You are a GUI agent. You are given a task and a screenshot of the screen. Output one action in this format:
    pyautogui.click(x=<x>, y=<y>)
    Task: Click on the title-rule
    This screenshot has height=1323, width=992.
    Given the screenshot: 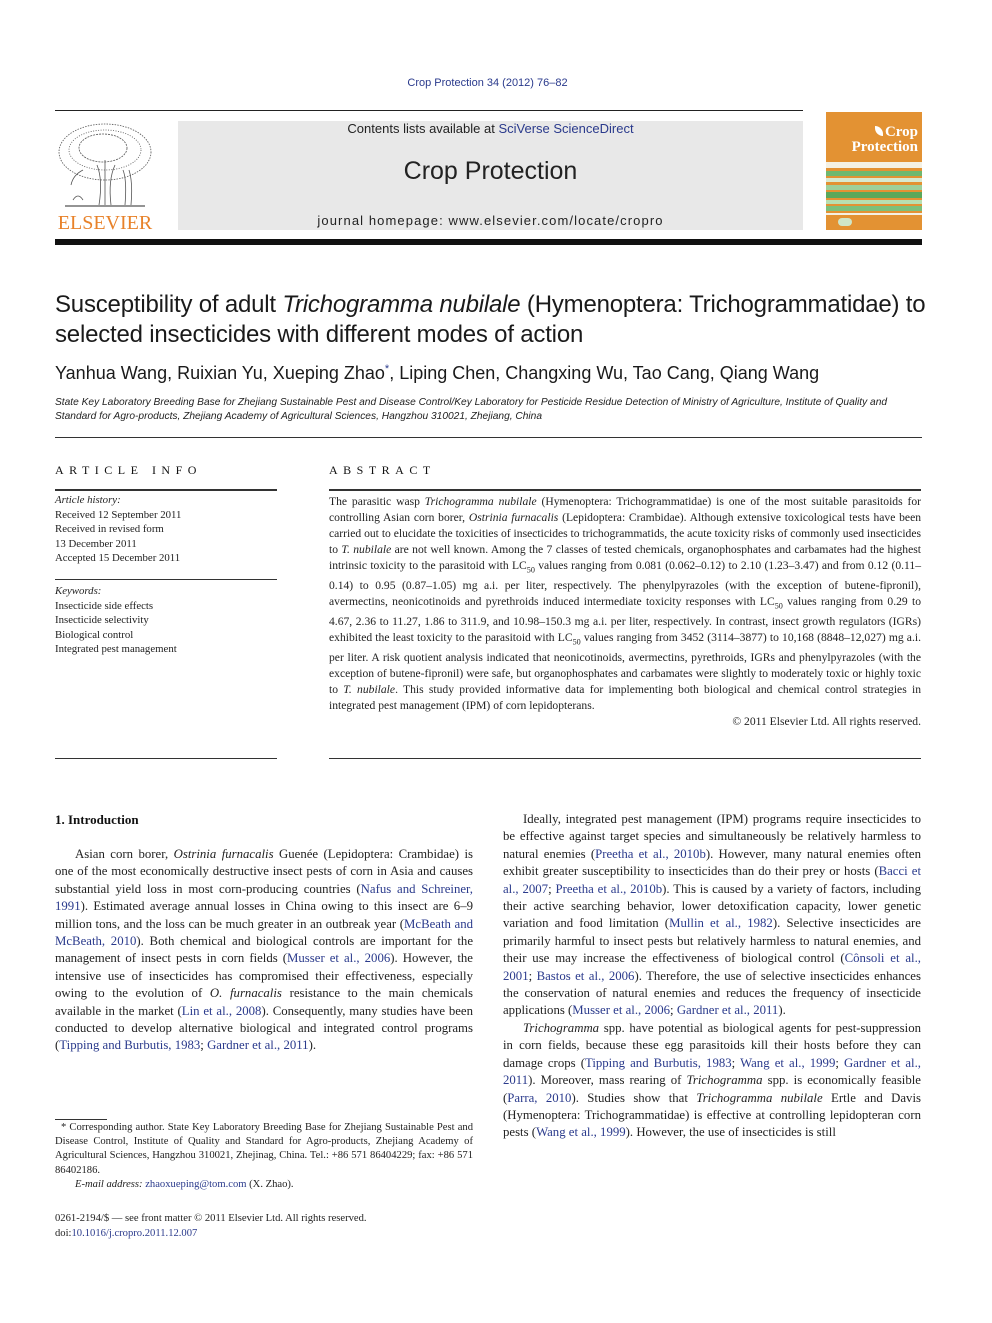 What is the action you would take?
    pyautogui.click(x=488, y=437)
    